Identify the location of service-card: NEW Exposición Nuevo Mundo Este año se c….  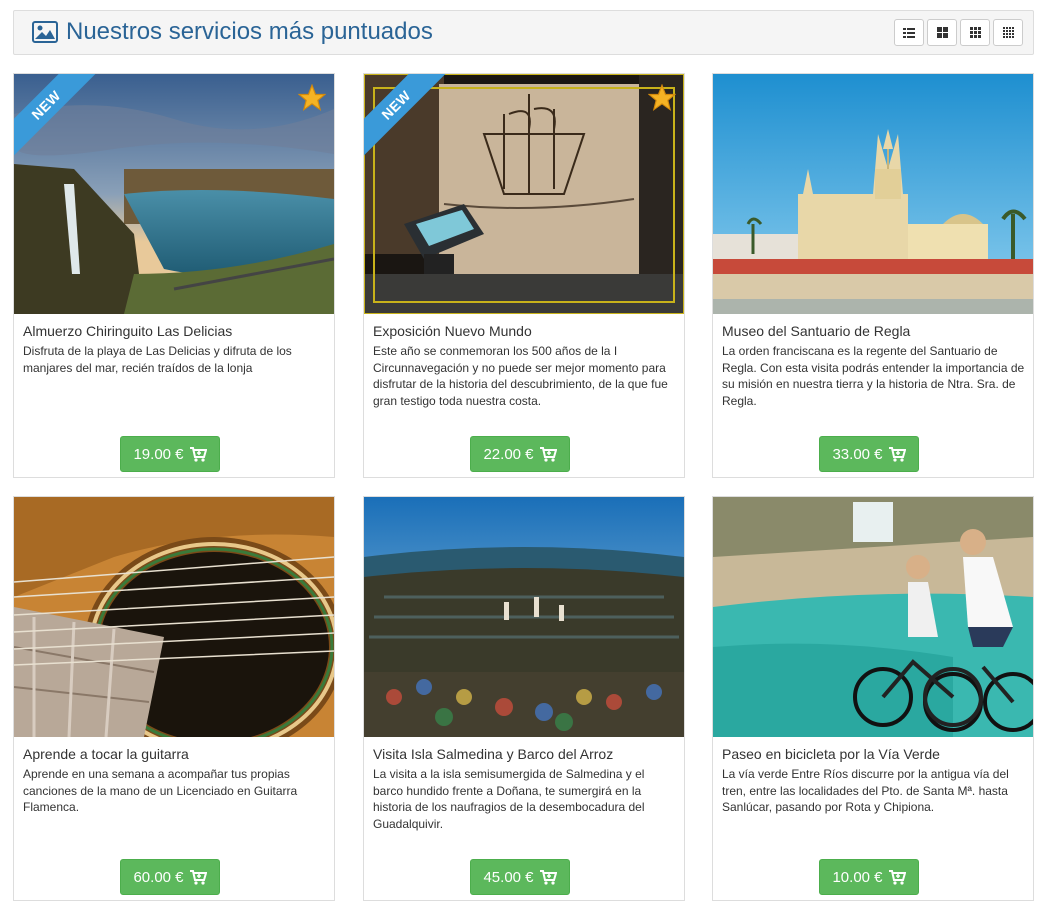
(524, 275).